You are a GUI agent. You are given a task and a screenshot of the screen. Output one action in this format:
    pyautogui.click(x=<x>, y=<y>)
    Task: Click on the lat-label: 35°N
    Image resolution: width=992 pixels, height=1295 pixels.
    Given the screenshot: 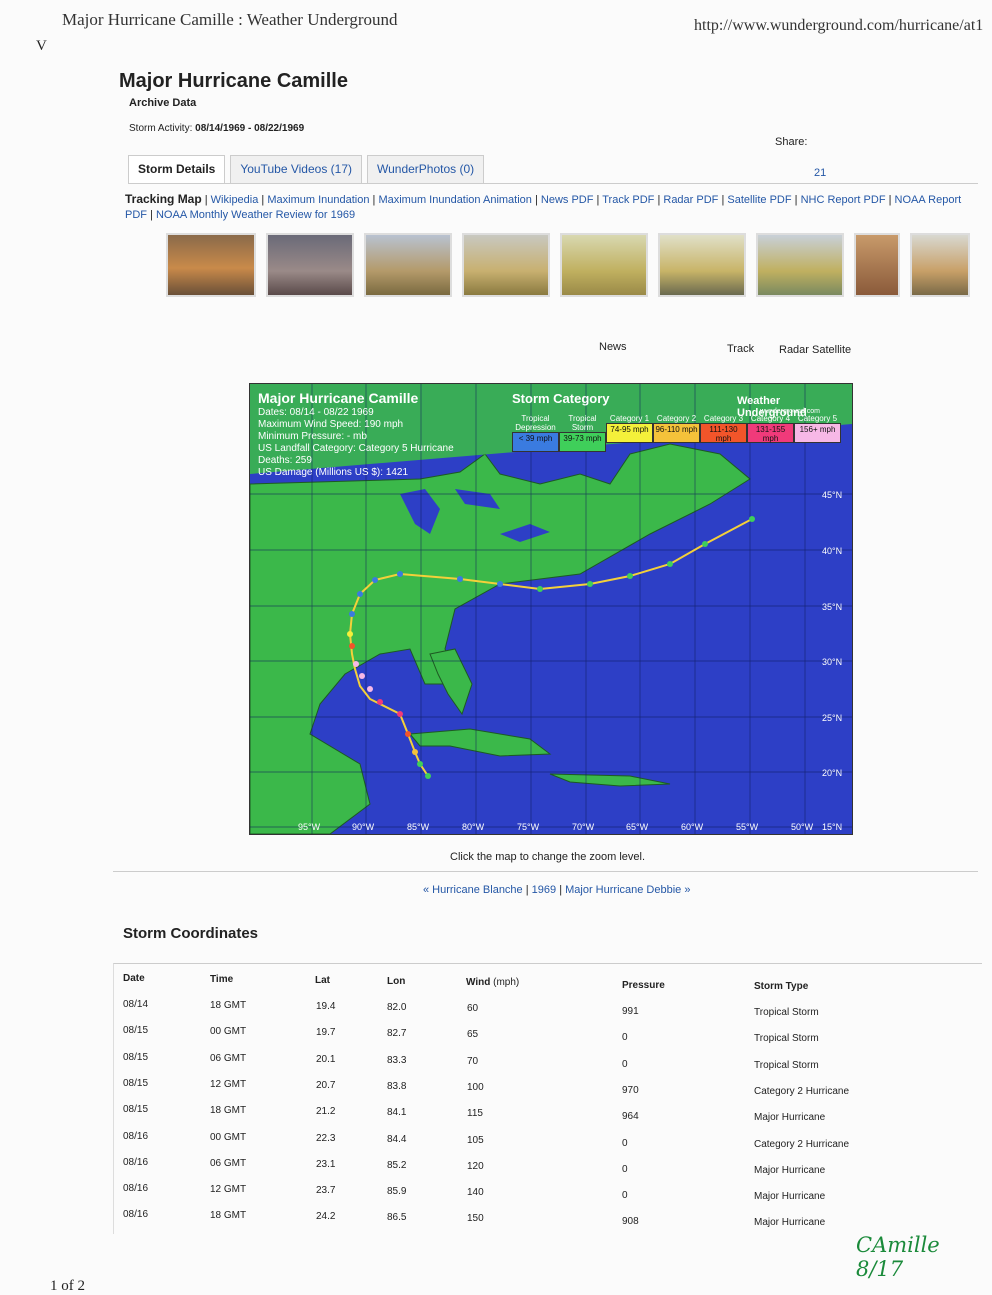 What is the action you would take?
    pyautogui.click(x=832, y=607)
    